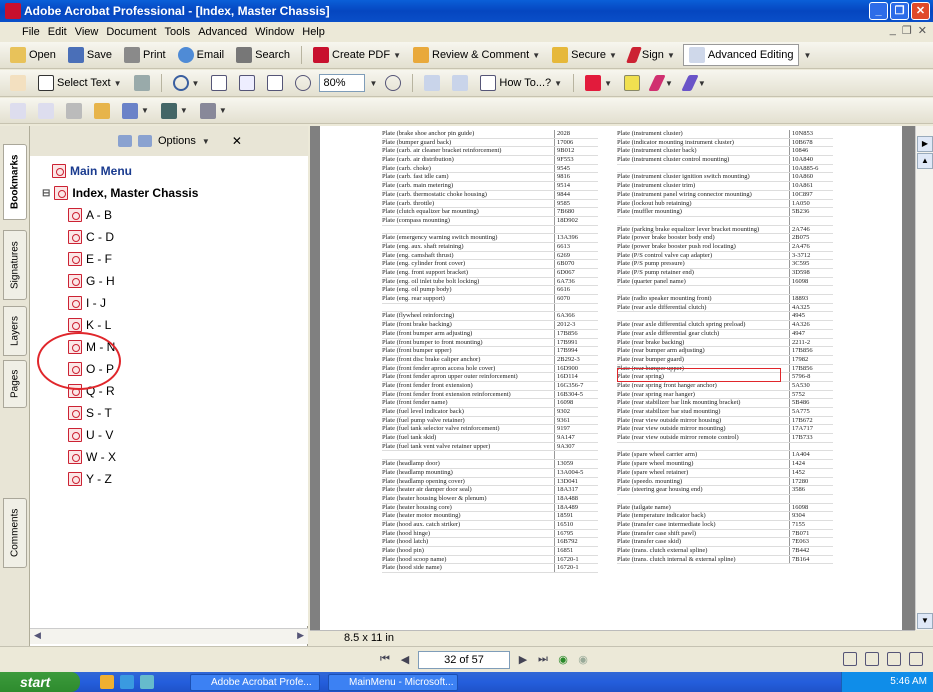 This screenshot has height=692, width=933. Describe the element at coordinates (174, 111) in the screenshot. I see `article-tool-button: ▼` at that location.